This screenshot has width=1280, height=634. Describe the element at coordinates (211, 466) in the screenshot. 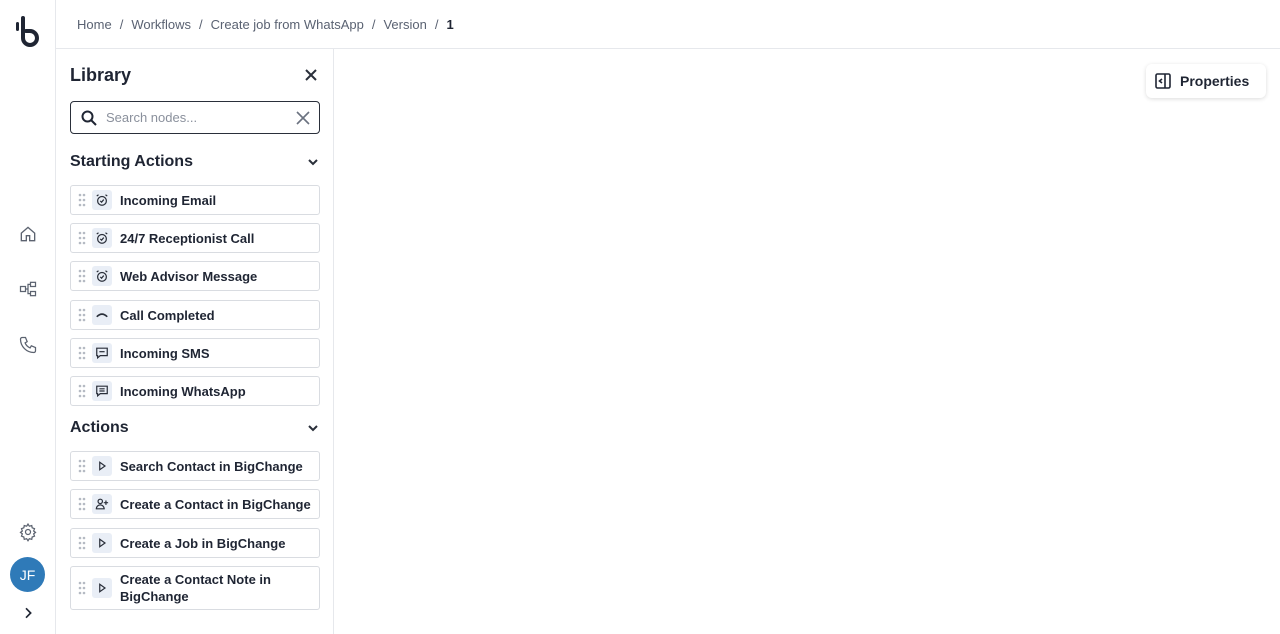

I see `node-label: Search Contact in BigChange` at that location.